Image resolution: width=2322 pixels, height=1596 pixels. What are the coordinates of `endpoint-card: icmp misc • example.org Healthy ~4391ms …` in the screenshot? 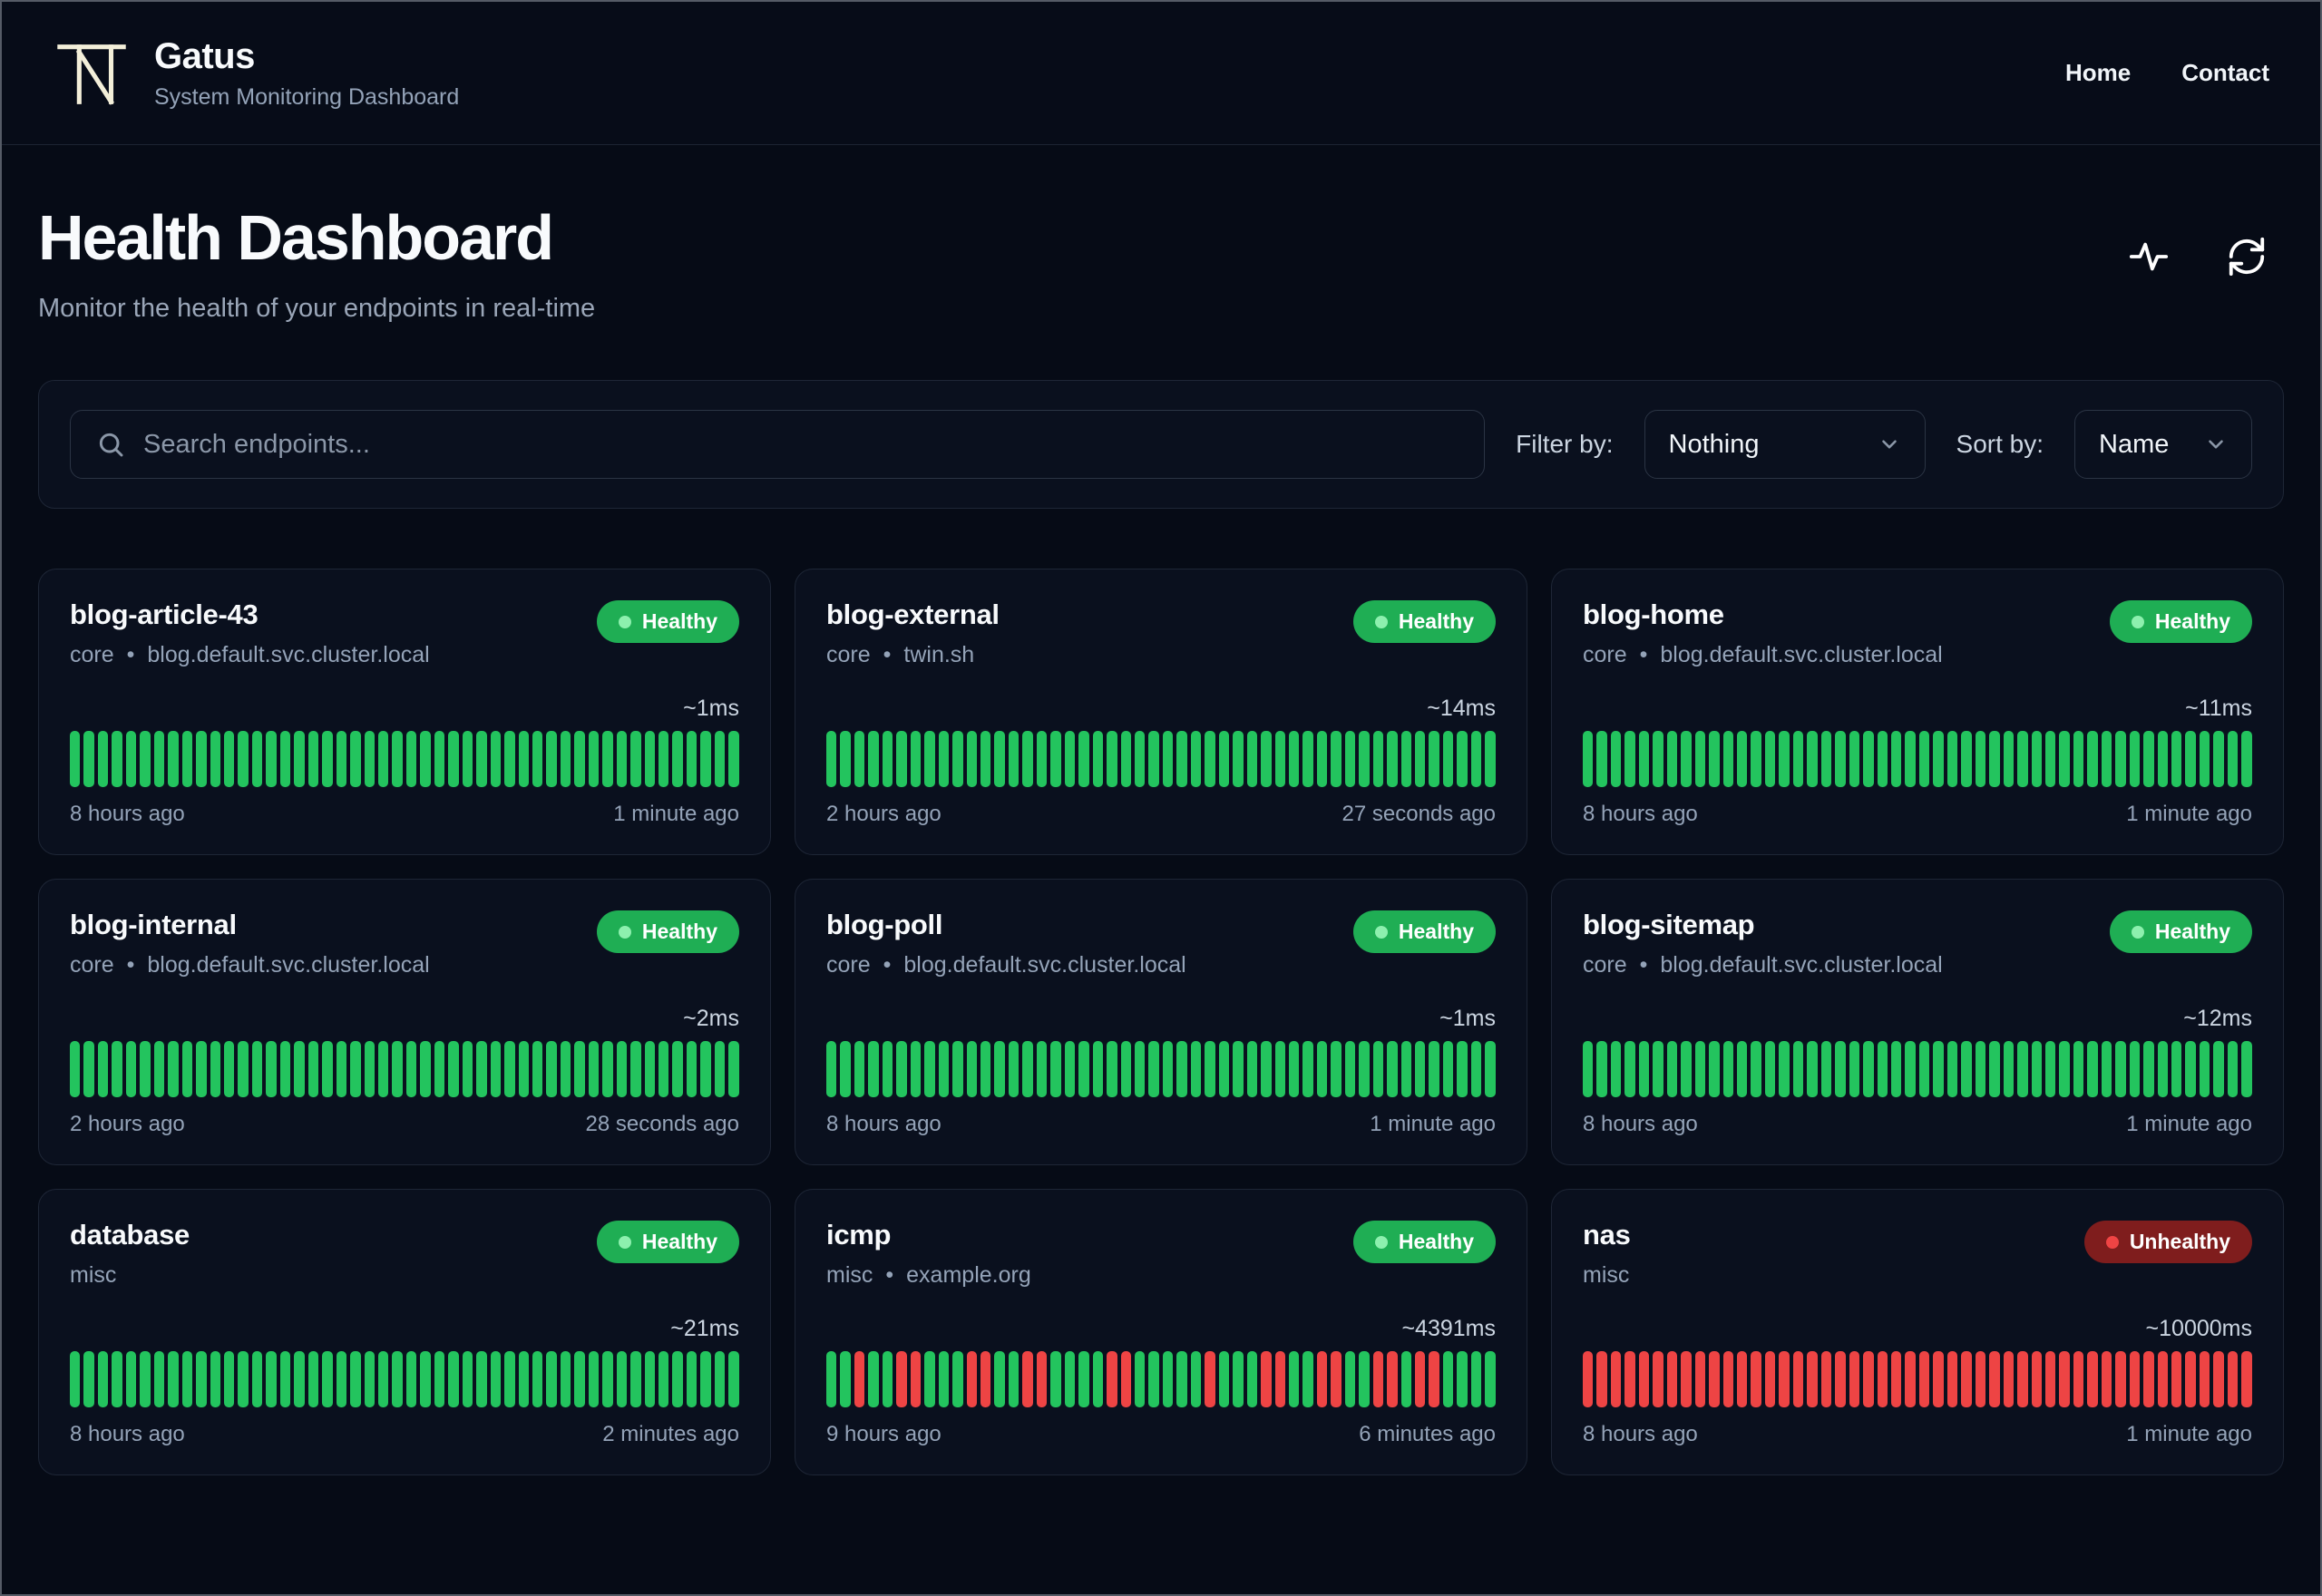 It's located at (1161, 1332).